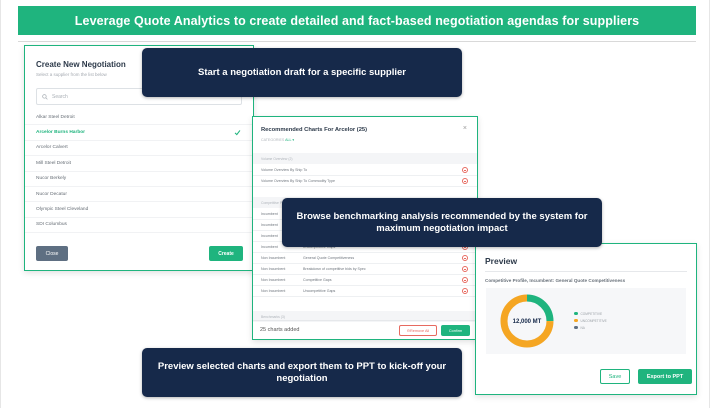  I want to click on filter-label: CATEGORIES, so click(273, 140).